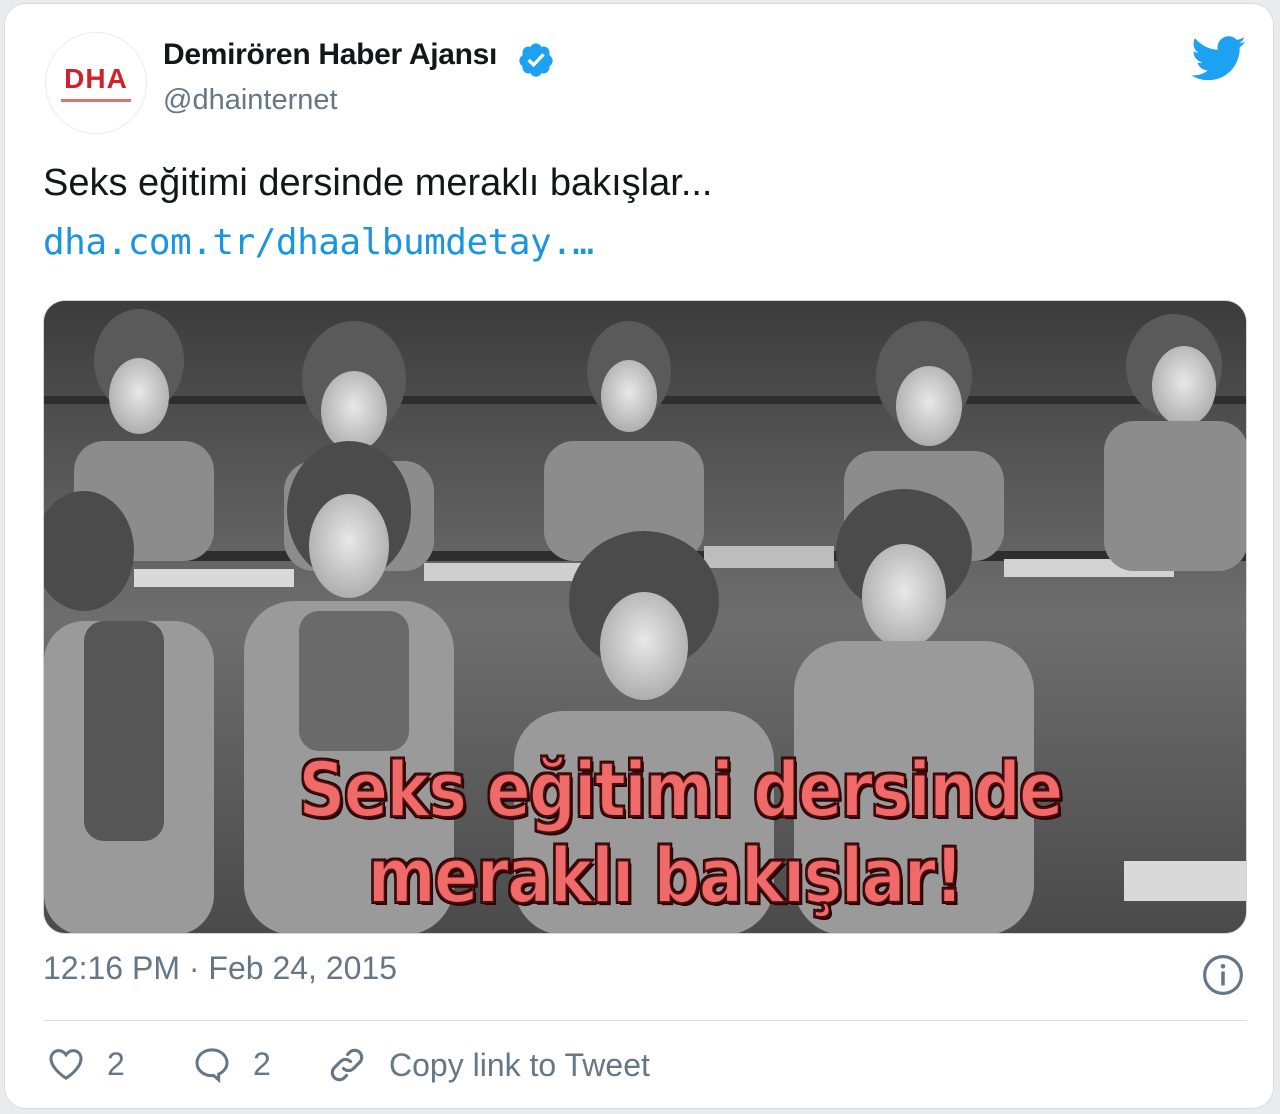 The width and height of the screenshot is (1280, 1114). I want to click on reply-button: 2, so click(231, 1064).